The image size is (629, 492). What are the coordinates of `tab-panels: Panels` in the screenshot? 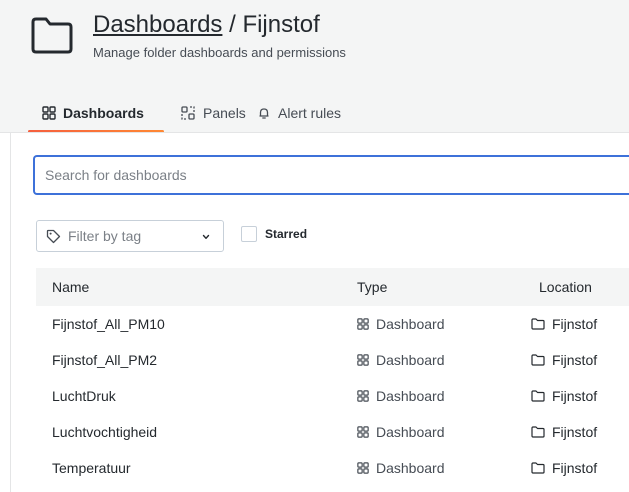 It's located at (213, 113).